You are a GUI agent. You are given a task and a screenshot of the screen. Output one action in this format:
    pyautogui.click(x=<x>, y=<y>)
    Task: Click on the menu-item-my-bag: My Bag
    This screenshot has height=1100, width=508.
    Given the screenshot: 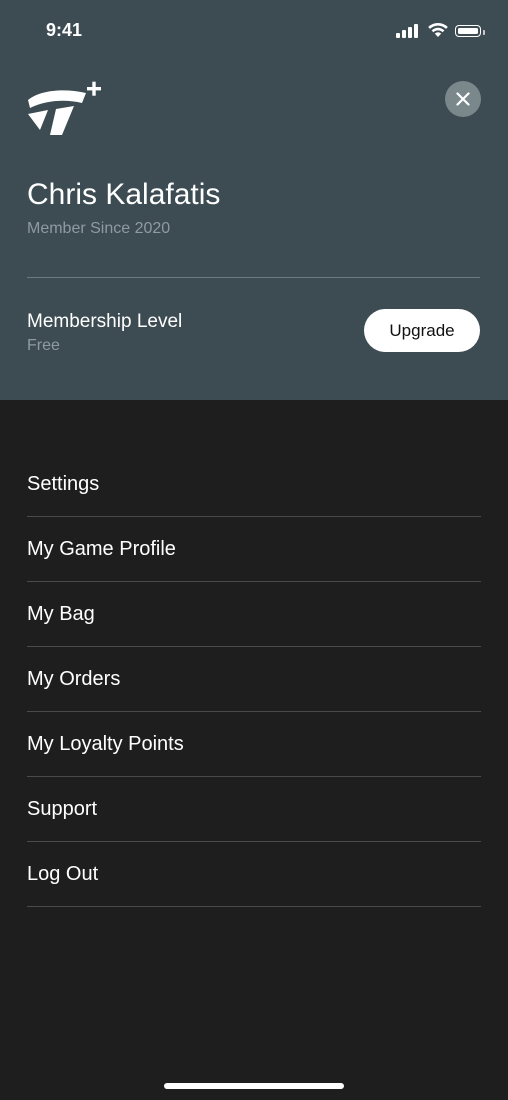 What is the action you would take?
    pyautogui.click(x=254, y=614)
    